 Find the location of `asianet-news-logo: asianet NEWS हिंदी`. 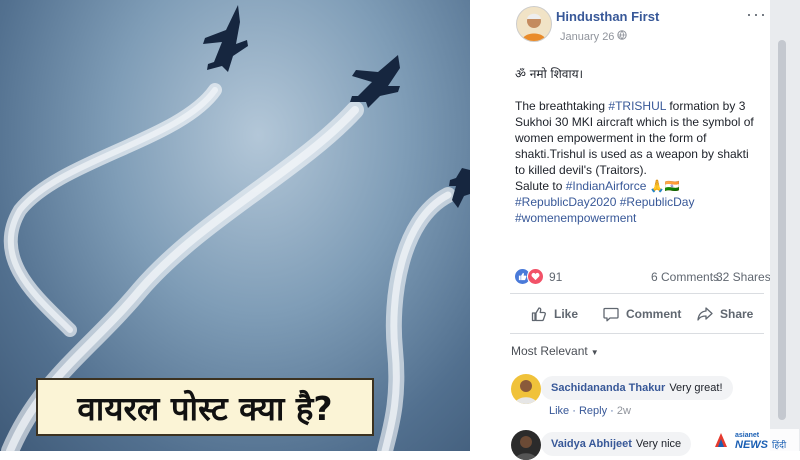

asianet-news-logo: asianet NEWS हिंदी is located at coordinates (755, 440).